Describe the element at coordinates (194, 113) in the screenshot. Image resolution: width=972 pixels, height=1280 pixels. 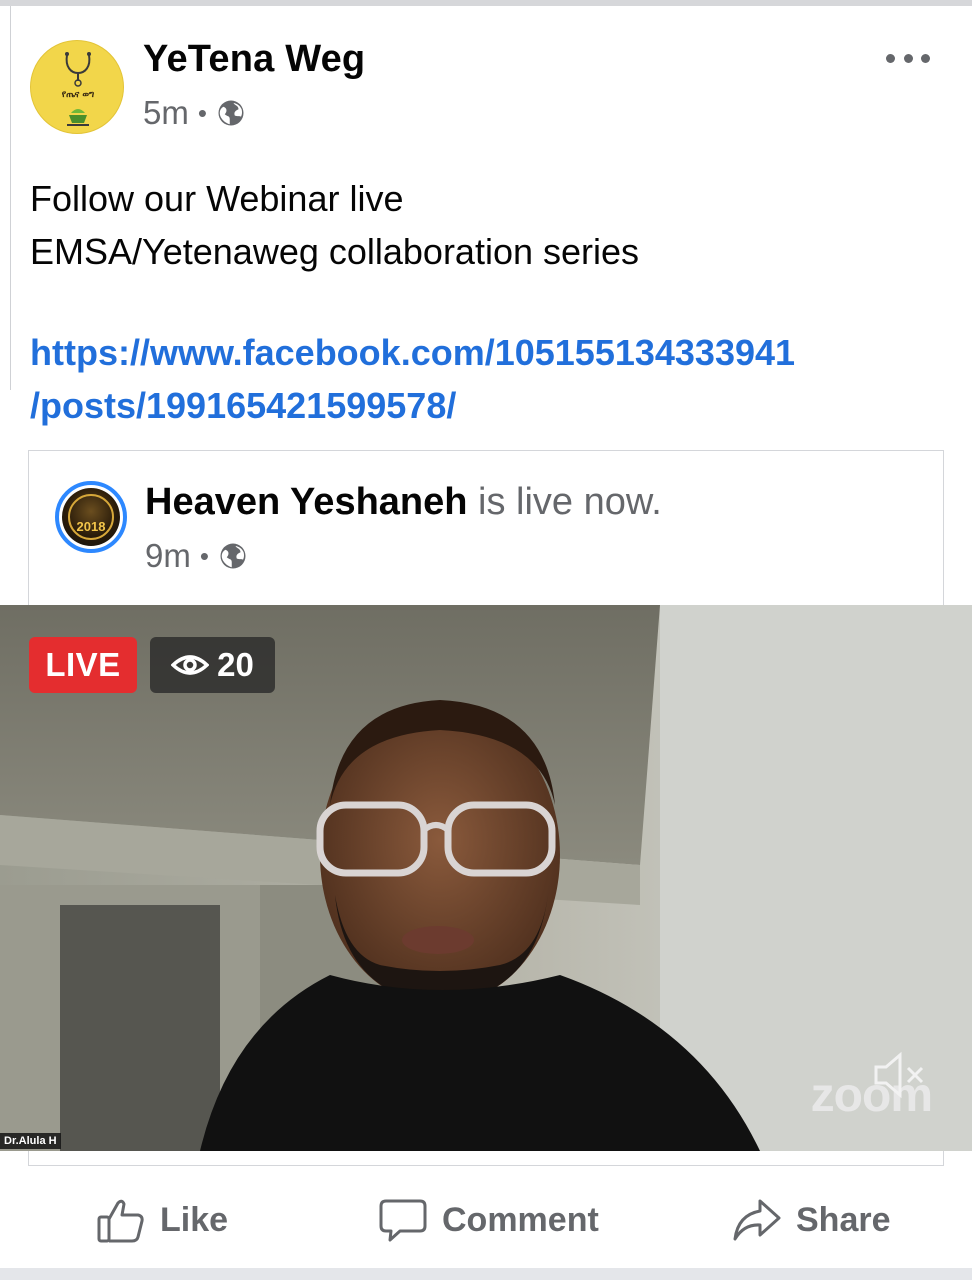
I see `post-meta: 5m •` at that location.